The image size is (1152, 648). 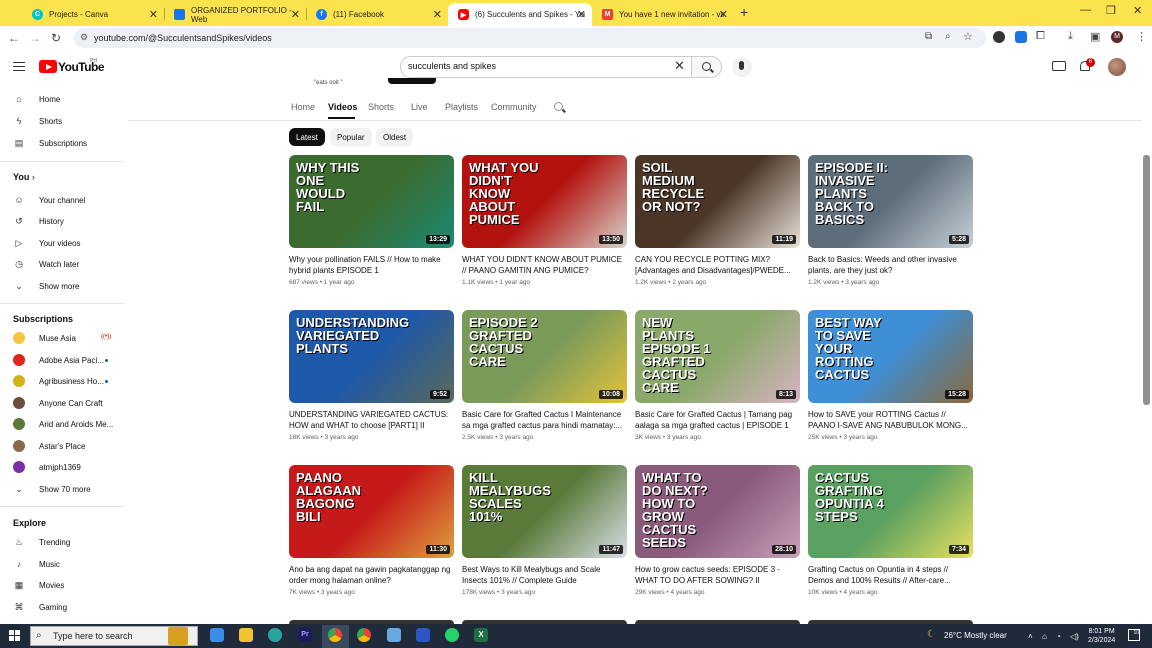 What do you see at coordinates (93, 636) in the screenshot?
I see `taskbar-search-placeholder: Type here to search` at bounding box center [93, 636].